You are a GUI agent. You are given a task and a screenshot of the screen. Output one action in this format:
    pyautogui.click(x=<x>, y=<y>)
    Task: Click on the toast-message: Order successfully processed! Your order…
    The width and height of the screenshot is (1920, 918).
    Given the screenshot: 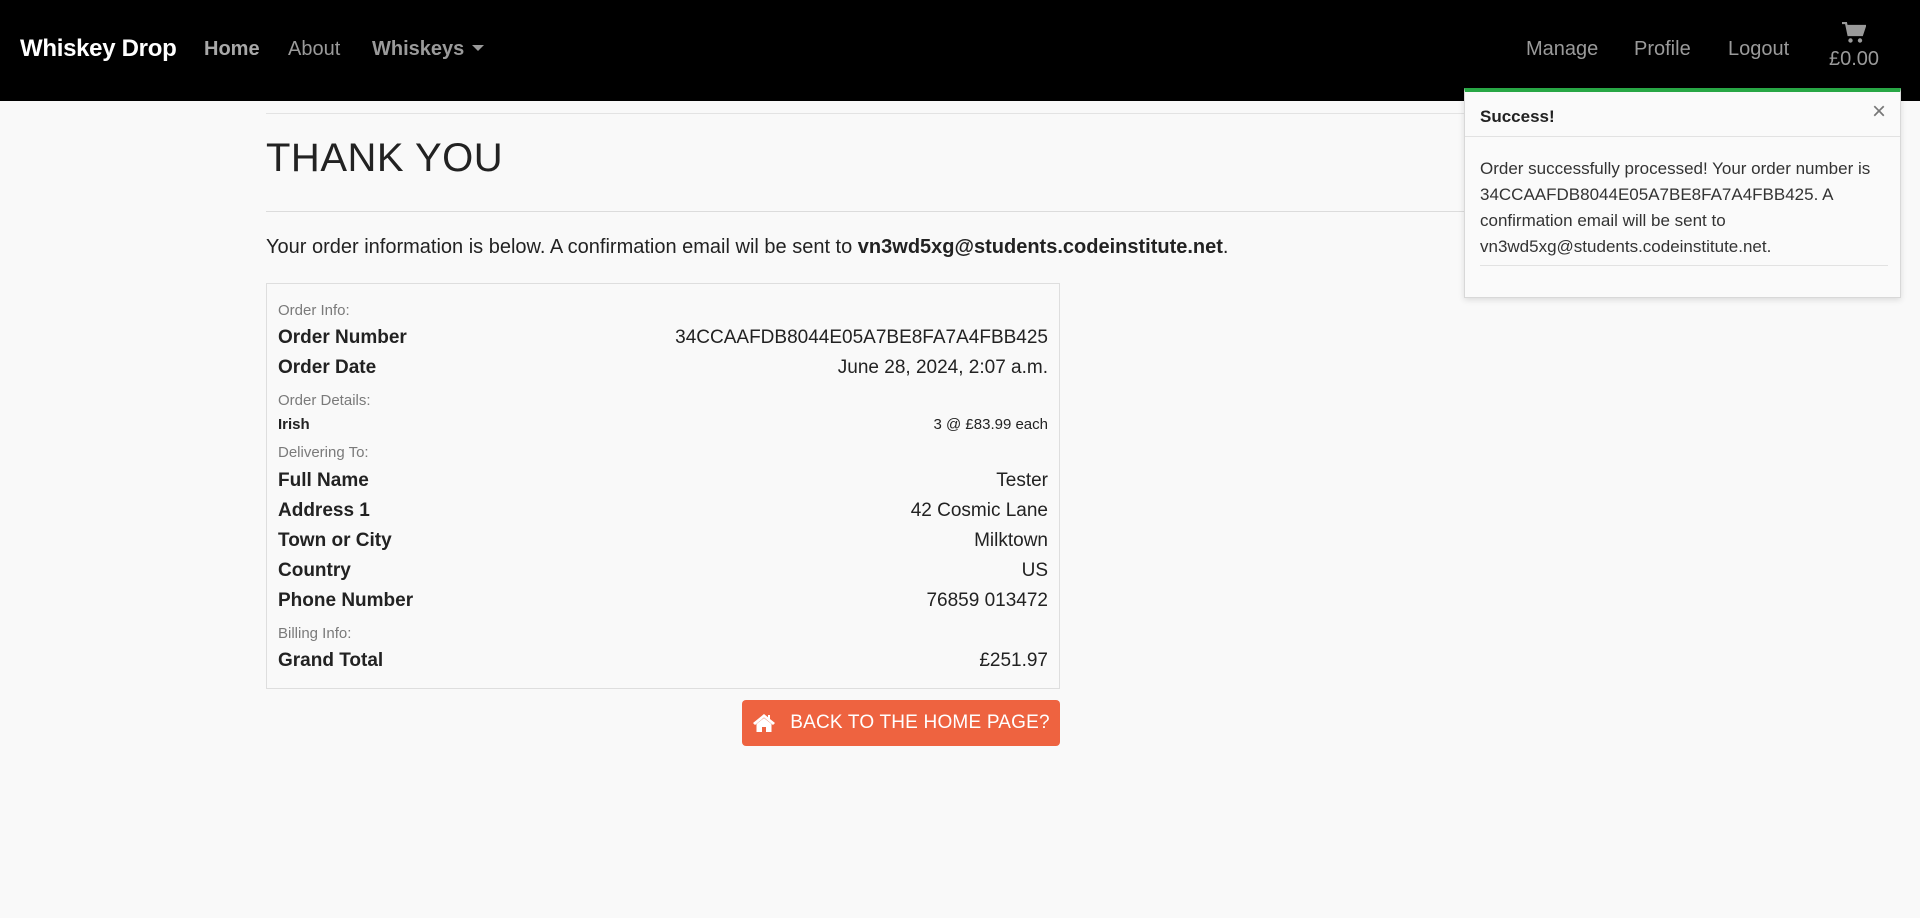 What is the action you would take?
    pyautogui.click(x=1675, y=207)
    